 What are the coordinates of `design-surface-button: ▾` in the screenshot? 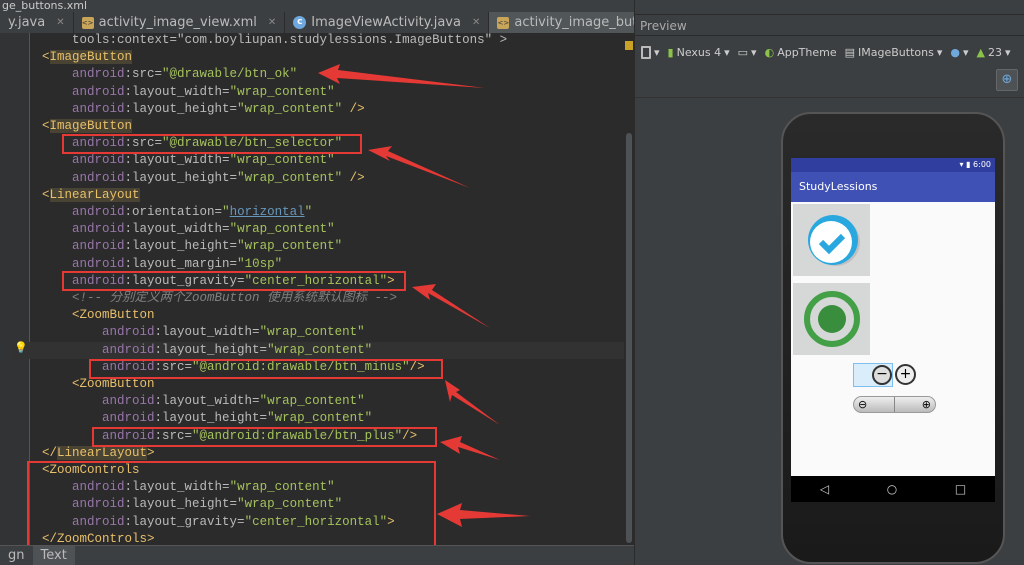 It's located at (650, 52).